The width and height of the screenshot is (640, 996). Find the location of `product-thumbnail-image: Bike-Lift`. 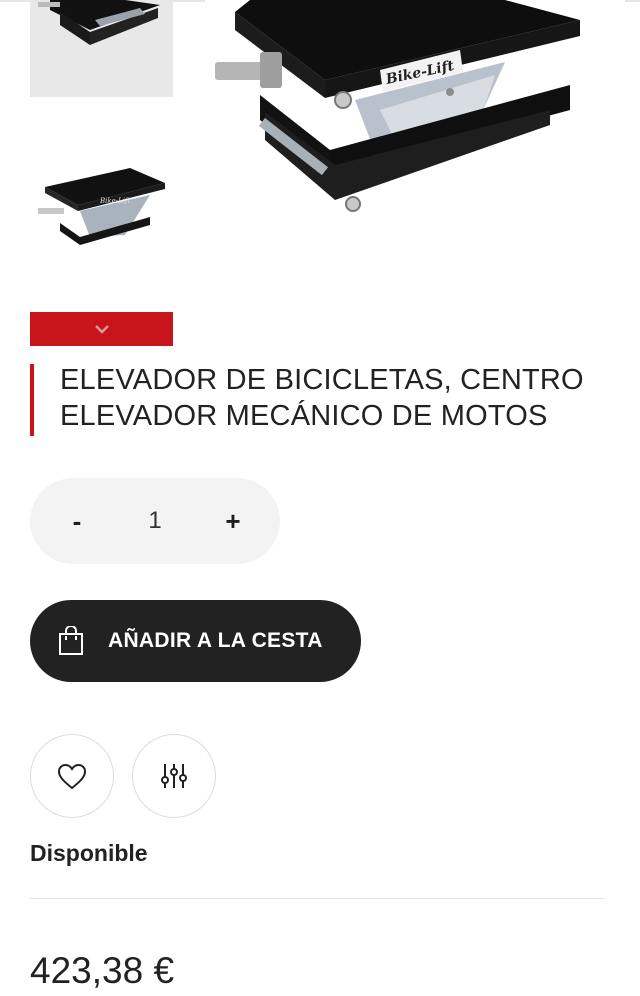

product-thumbnail-image: Bike-Lift is located at coordinates (101, 205).